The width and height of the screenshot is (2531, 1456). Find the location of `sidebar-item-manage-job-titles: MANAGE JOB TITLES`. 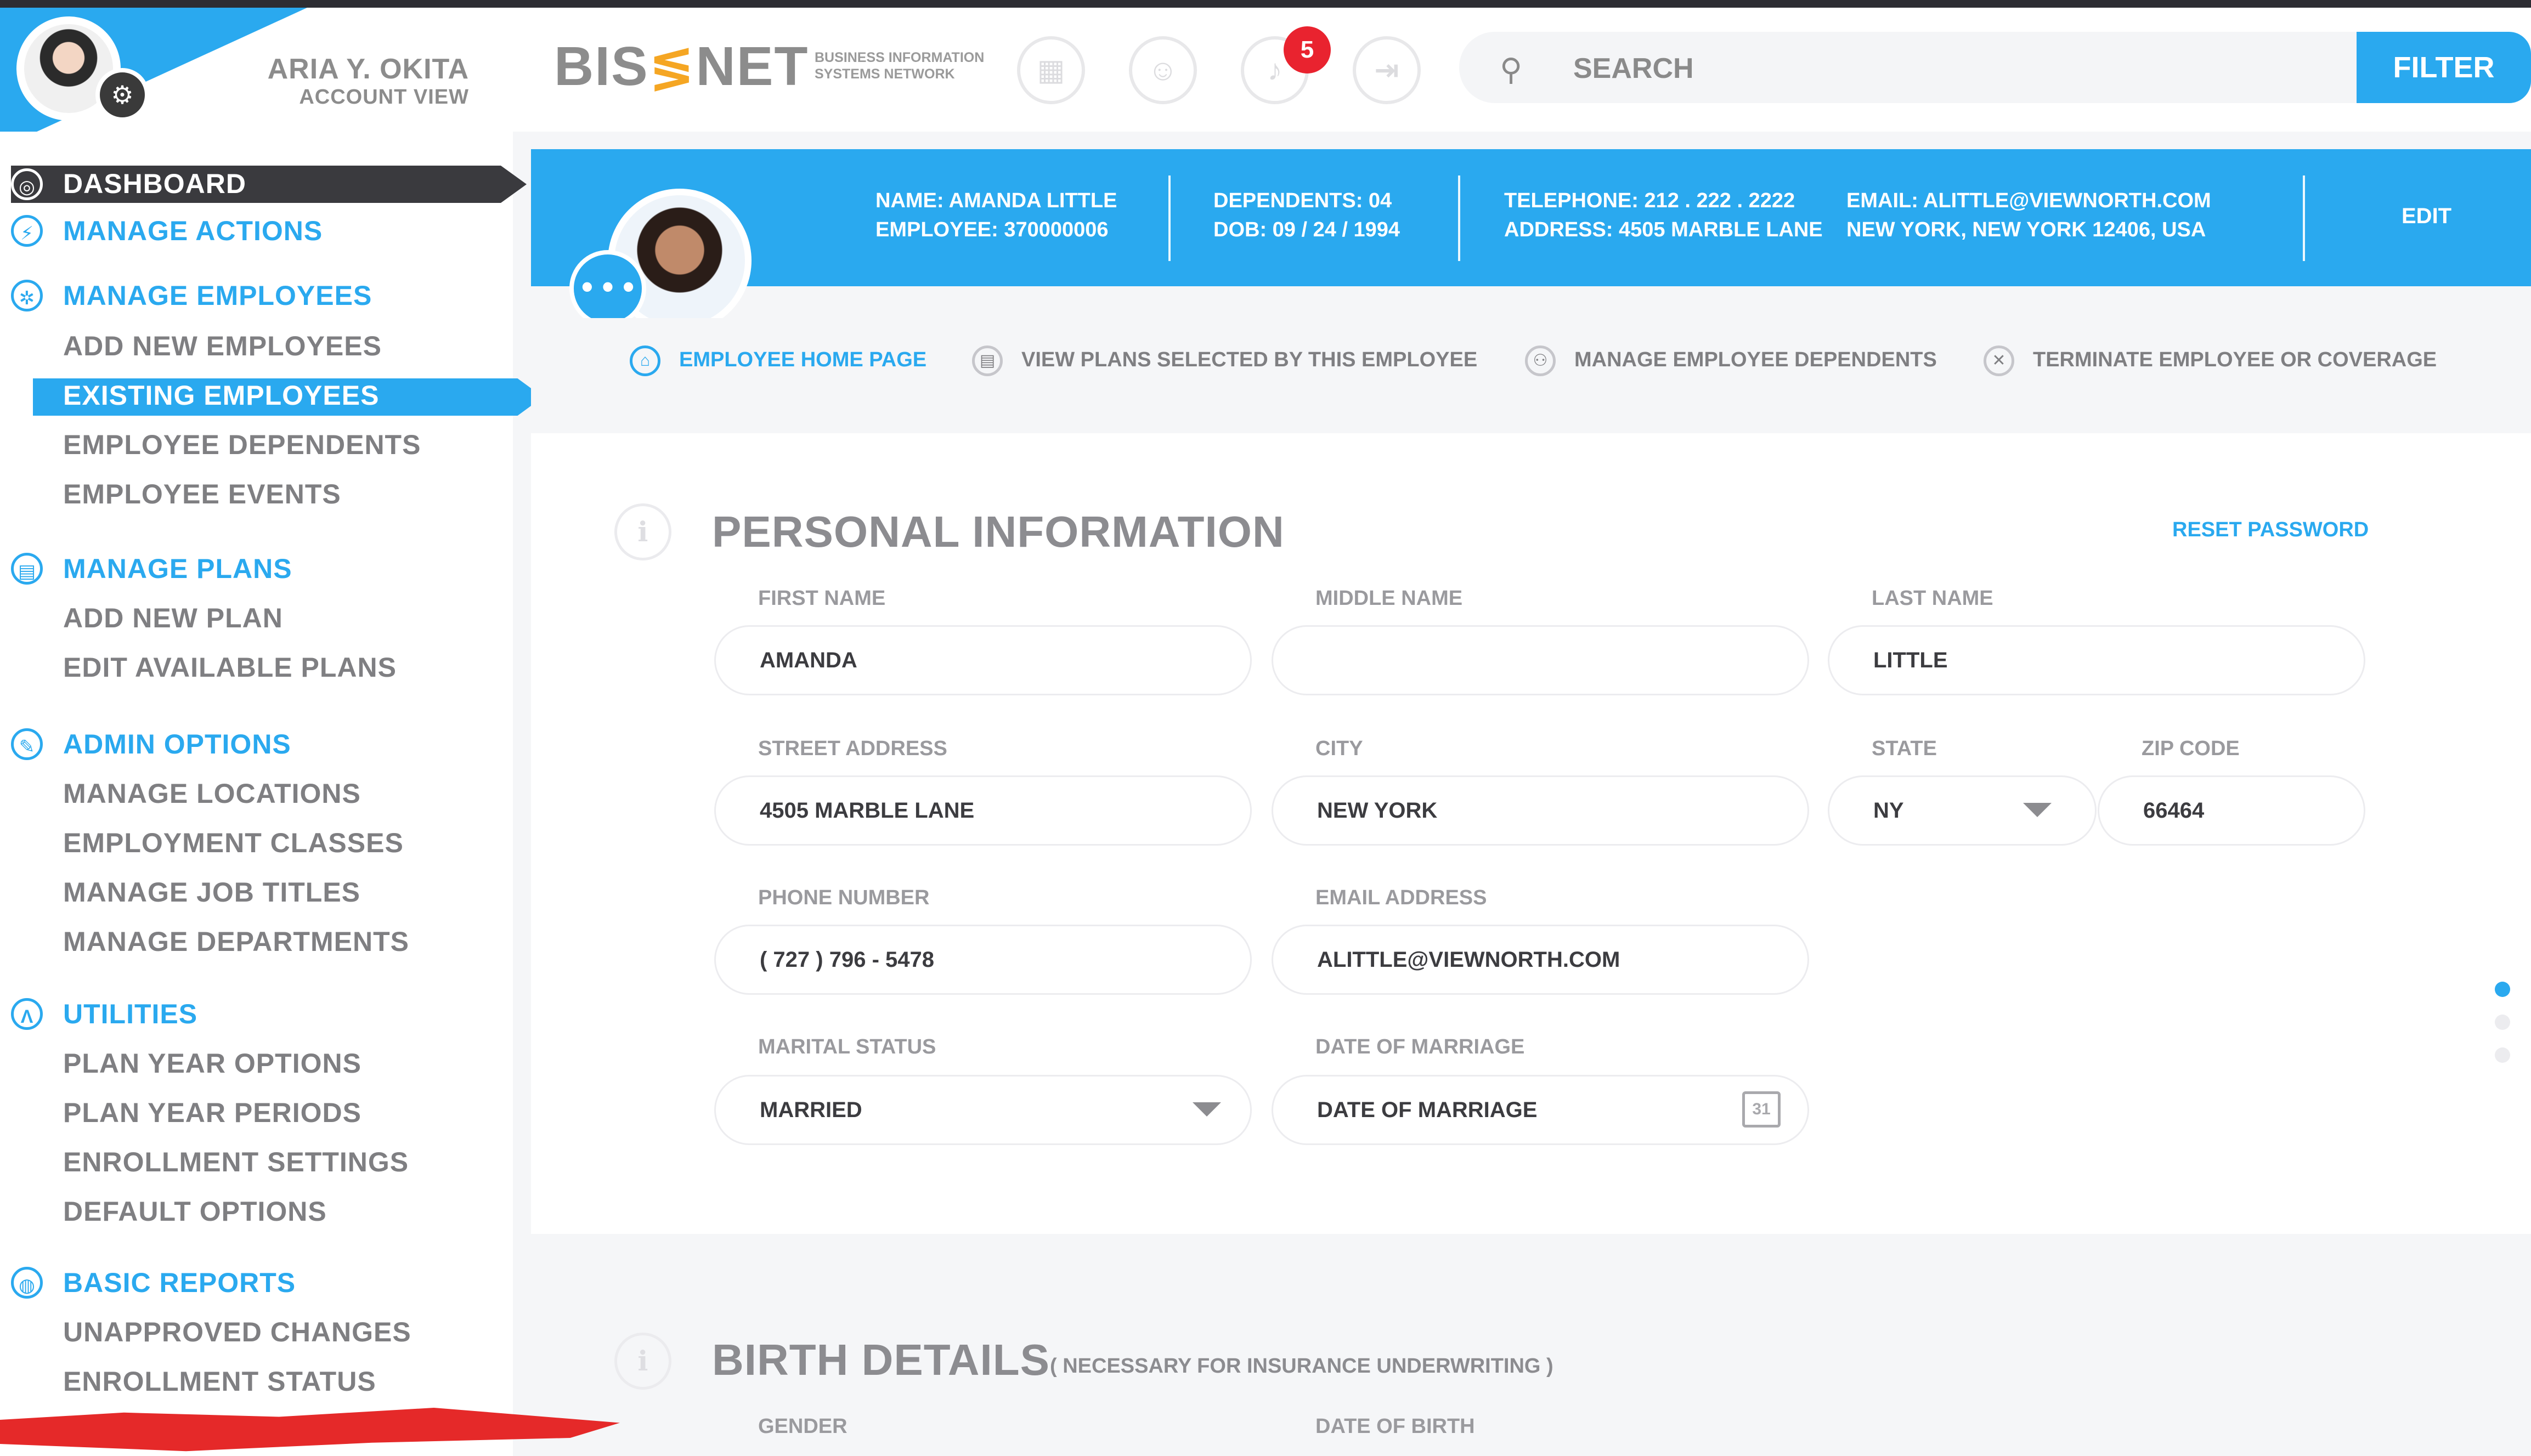

sidebar-item-manage-job-titles: MANAGE JOB TITLES is located at coordinates (211, 892).